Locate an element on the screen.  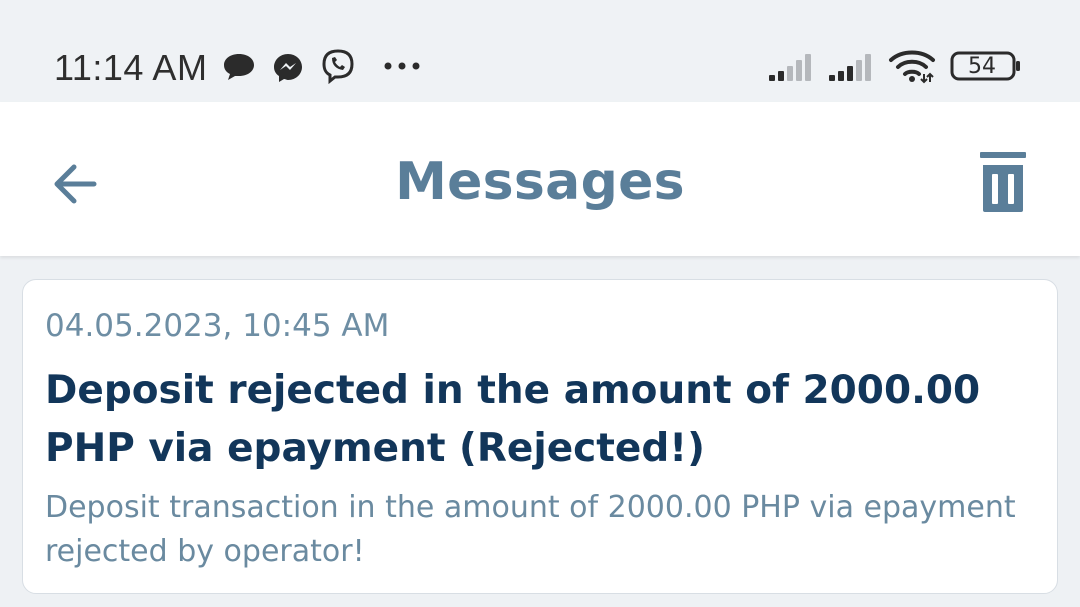
page-title: Messages is located at coordinates (540, 182).